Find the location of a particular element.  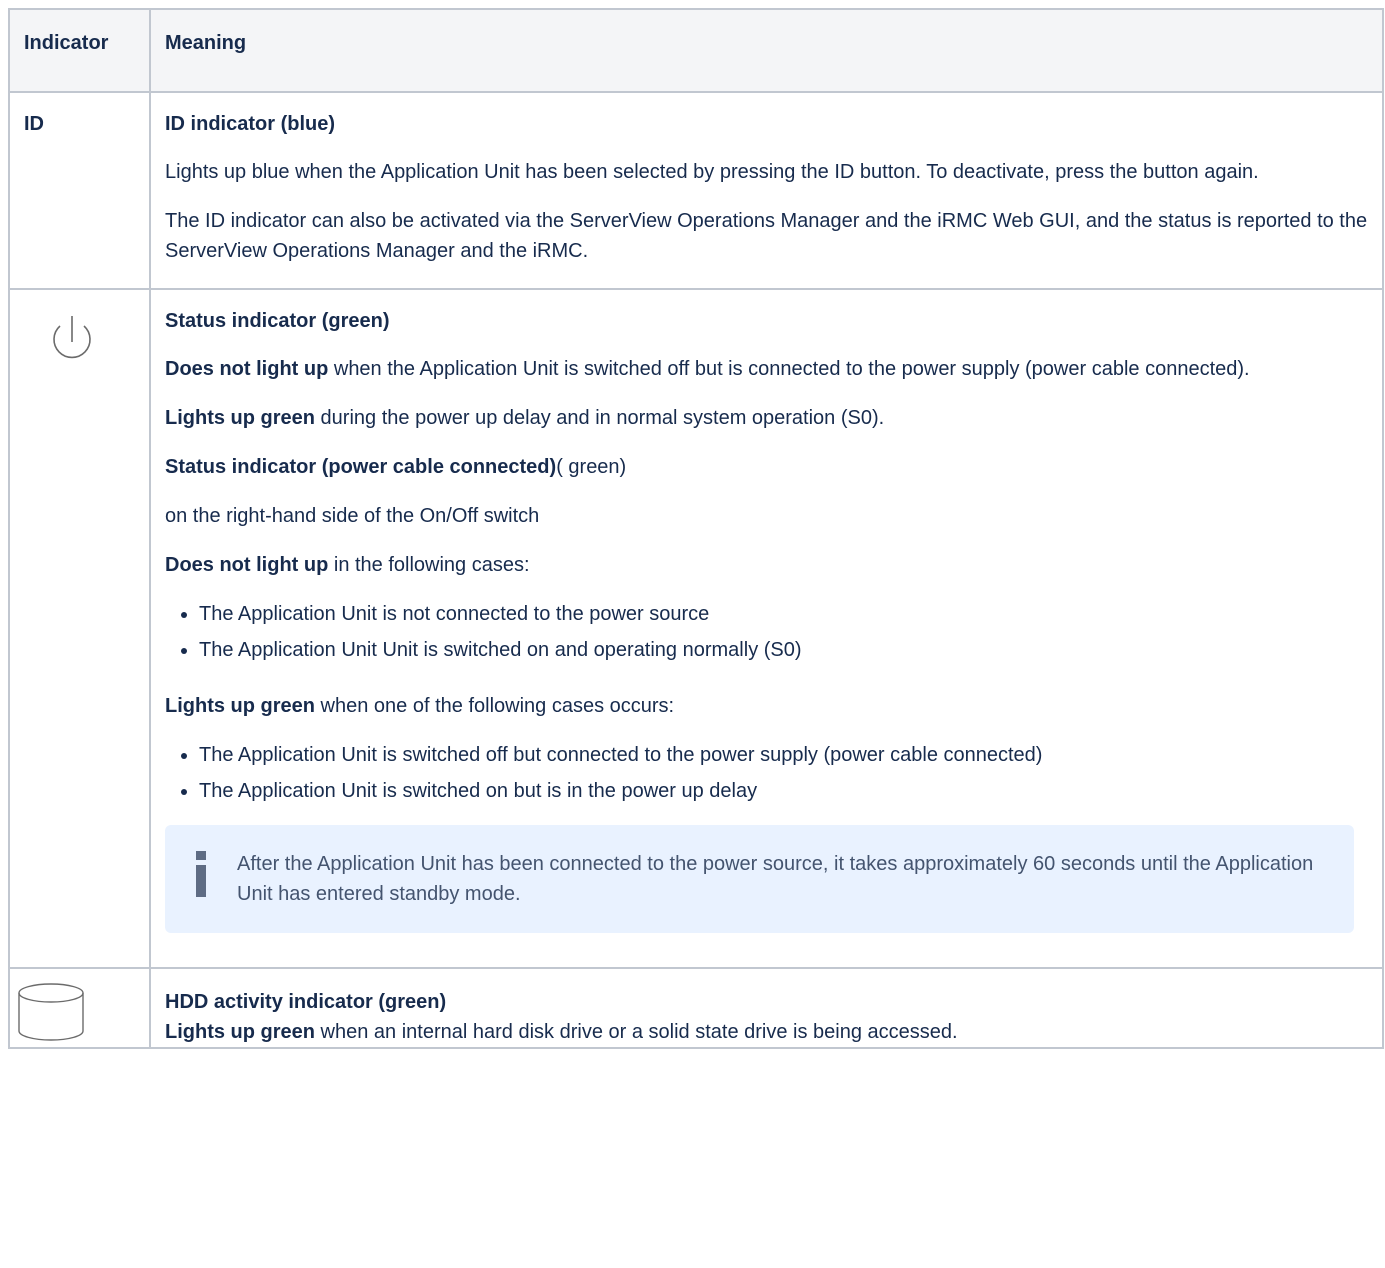

header-indicator: Indicator is located at coordinates (79, 50).